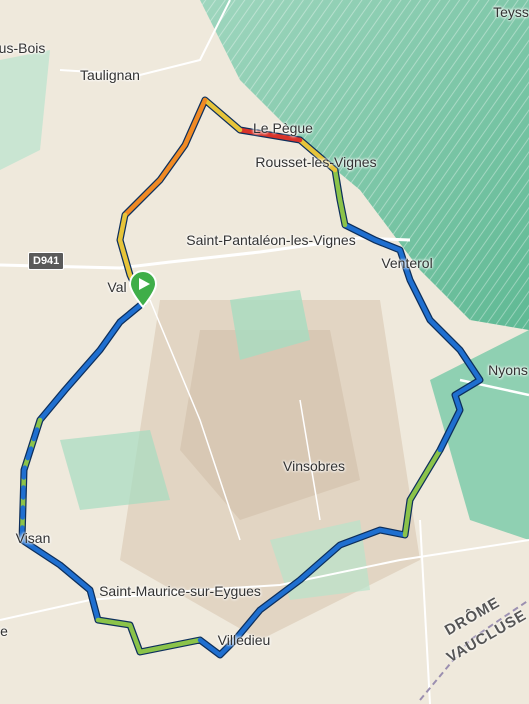 Image resolution: width=529 pixels, height=704 pixels. I want to click on road-shield-d941: D941, so click(46, 261).